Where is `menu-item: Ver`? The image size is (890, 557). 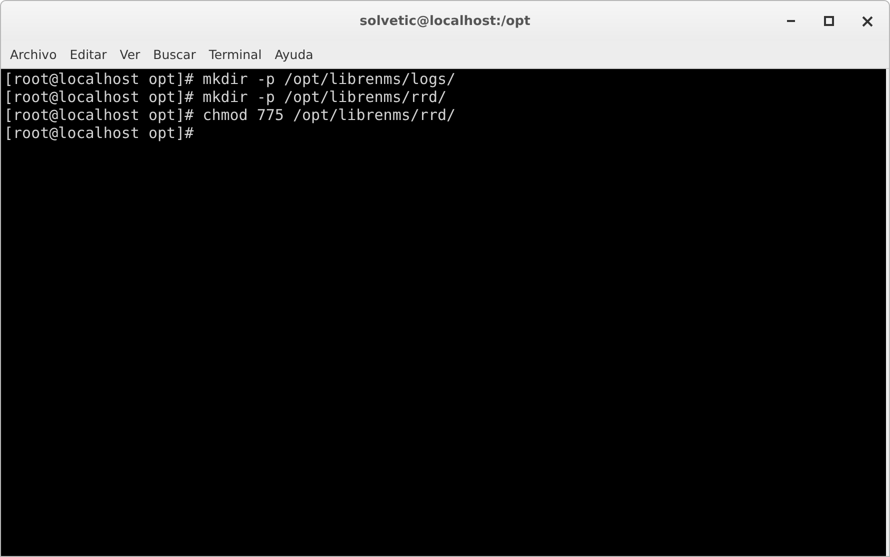
menu-item: Ver is located at coordinates (130, 54).